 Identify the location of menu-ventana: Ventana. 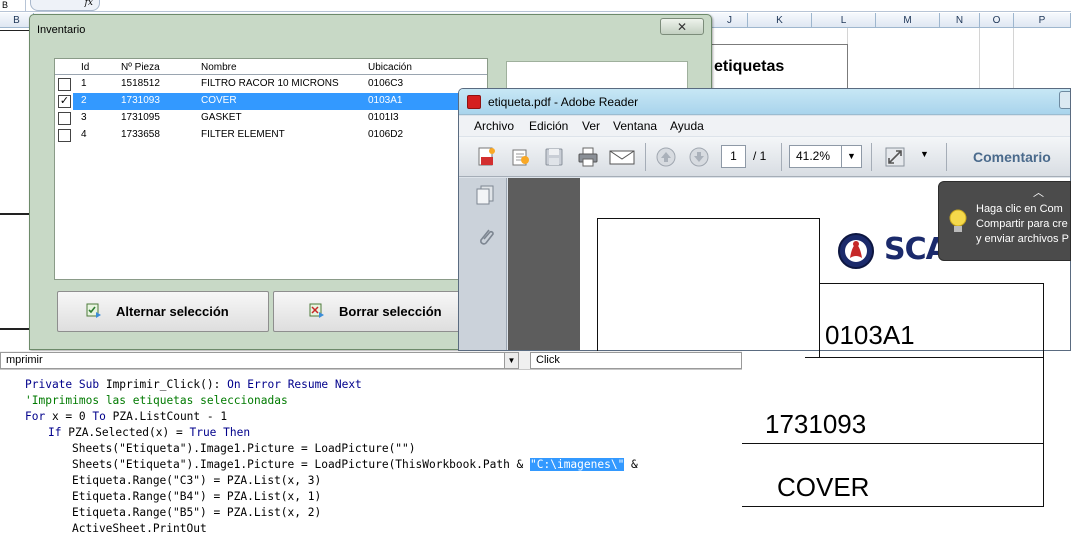
(635, 126).